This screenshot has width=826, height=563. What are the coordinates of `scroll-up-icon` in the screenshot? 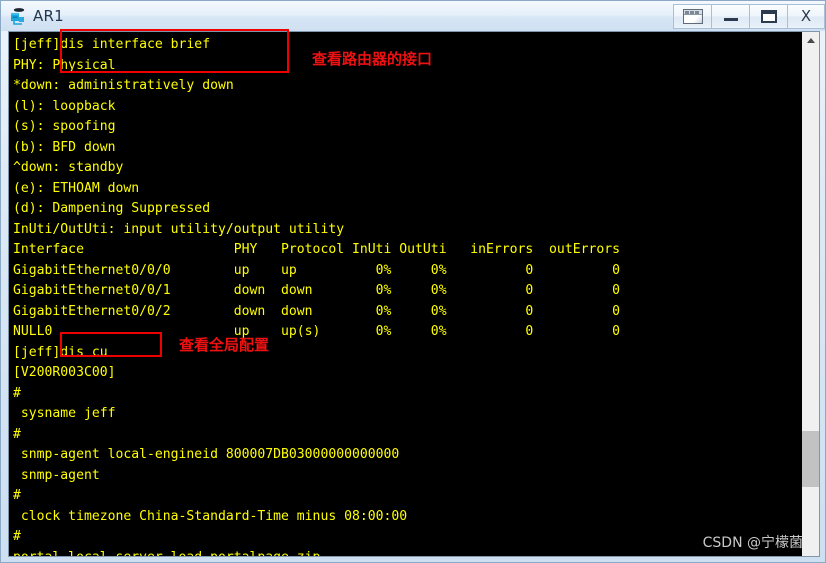 It's located at (810, 40).